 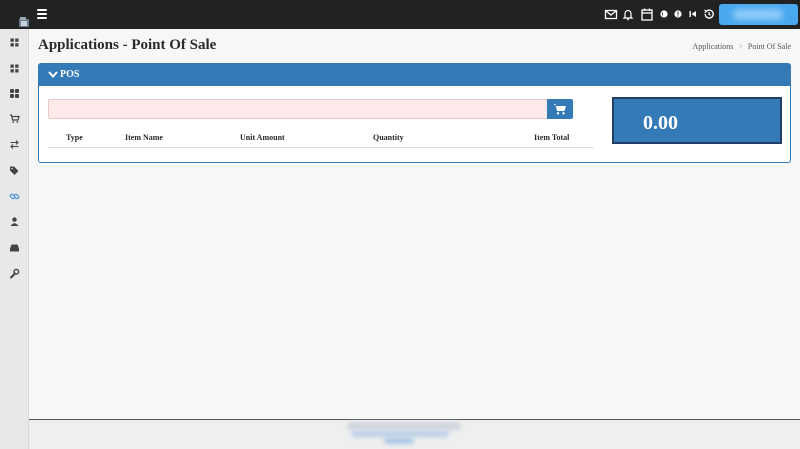 I want to click on breadcrumb: Applications > Point Of Sale, so click(x=741, y=46).